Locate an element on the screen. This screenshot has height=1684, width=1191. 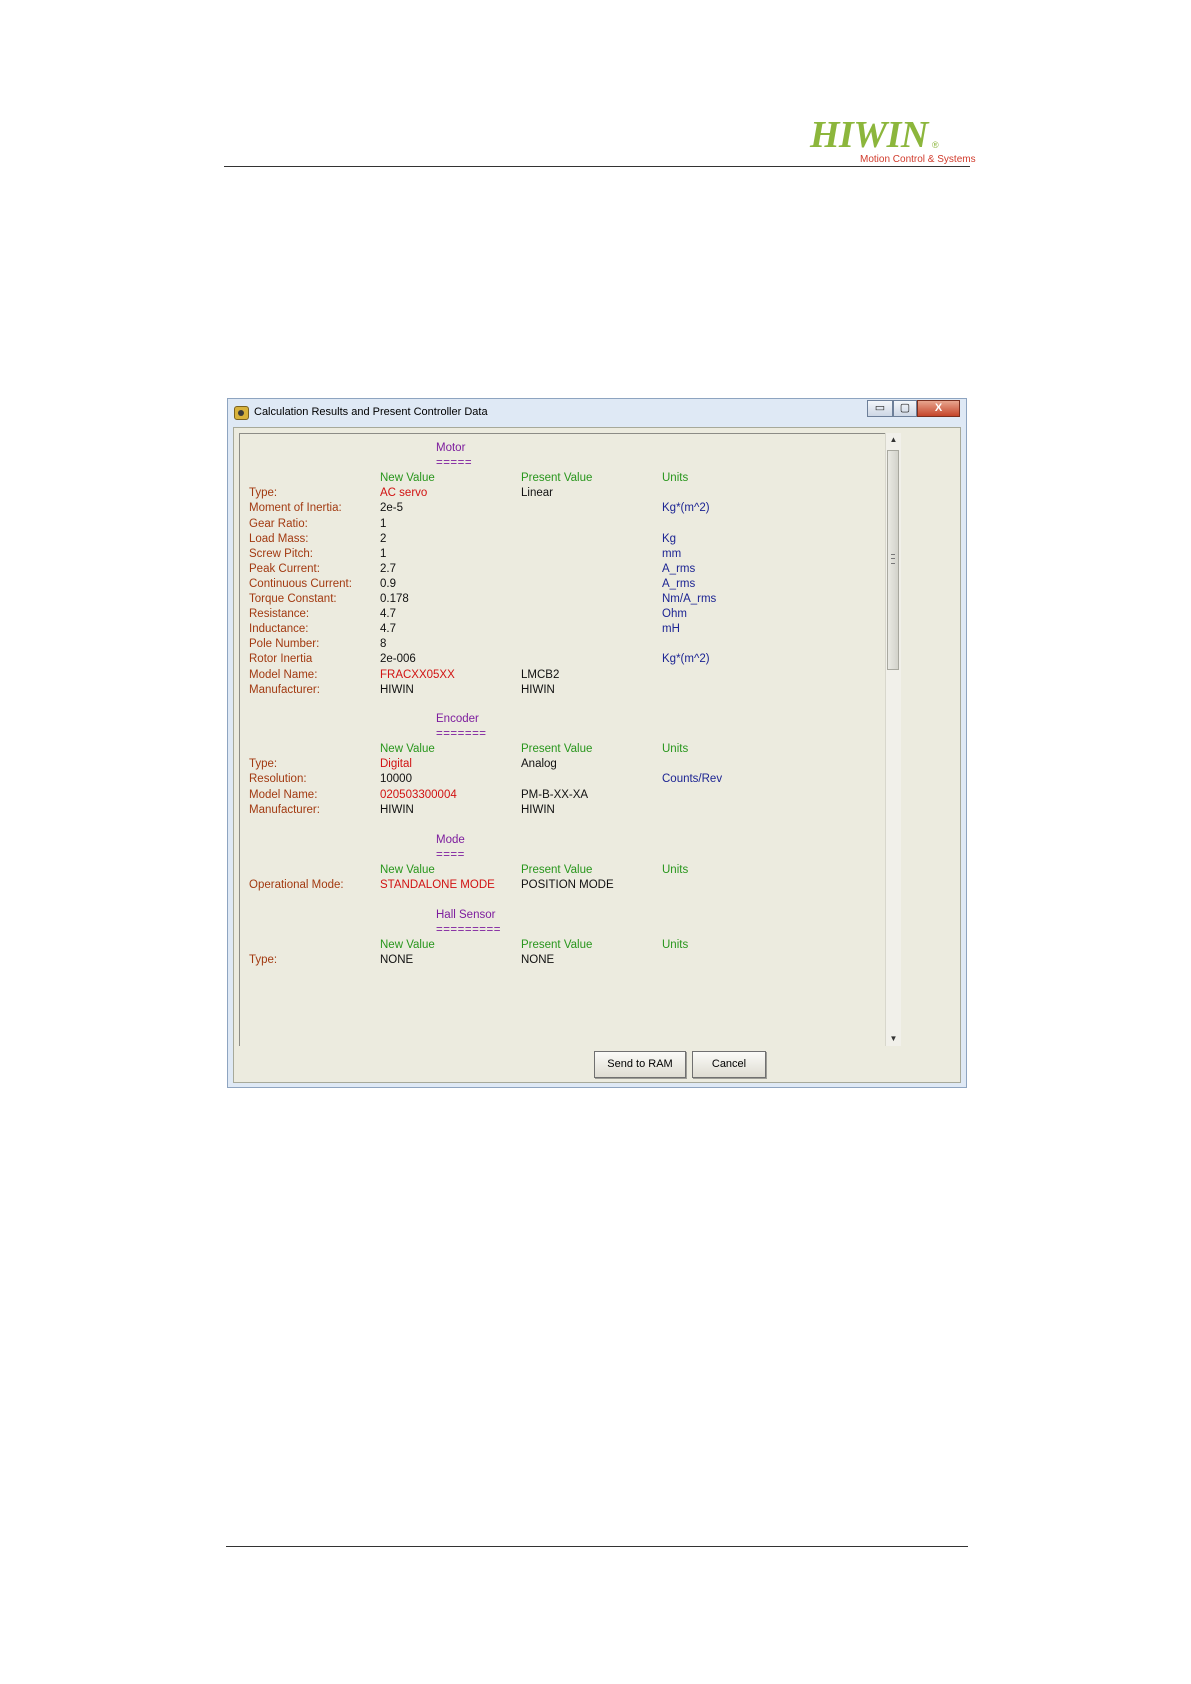
logo-wordmark: HIWIN is located at coordinates (869, 135).